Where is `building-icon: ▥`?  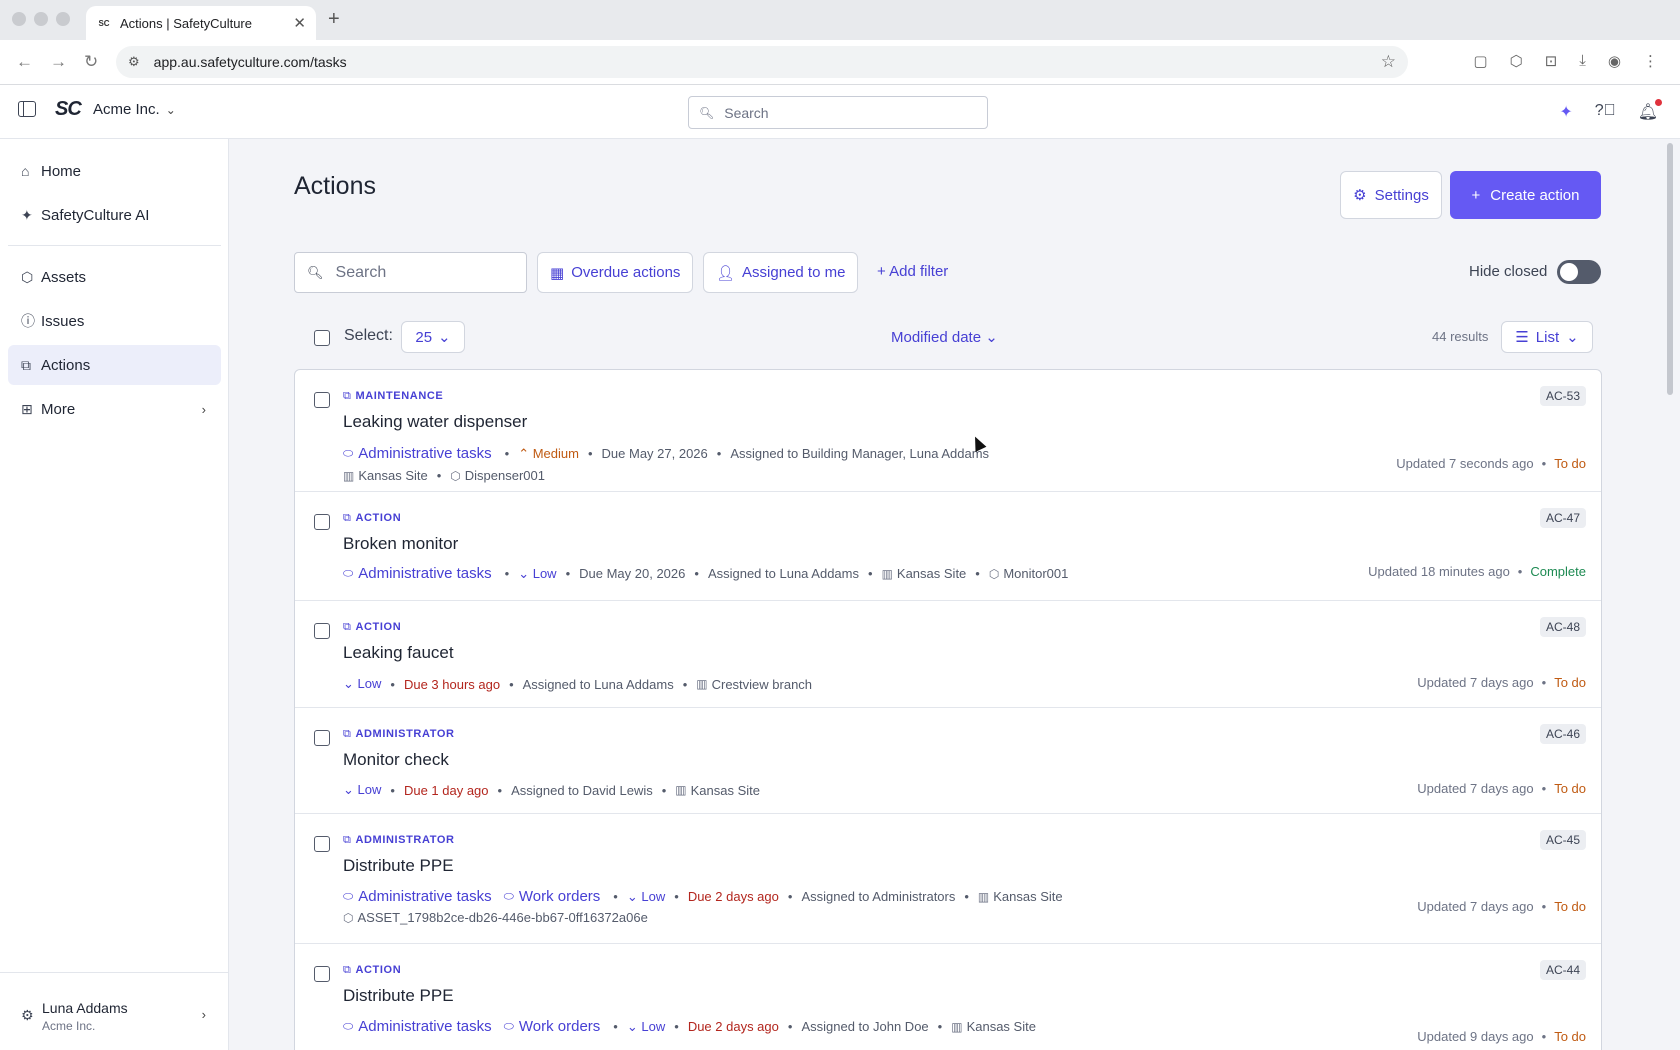
building-icon: ▥ is located at coordinates (349, 475).